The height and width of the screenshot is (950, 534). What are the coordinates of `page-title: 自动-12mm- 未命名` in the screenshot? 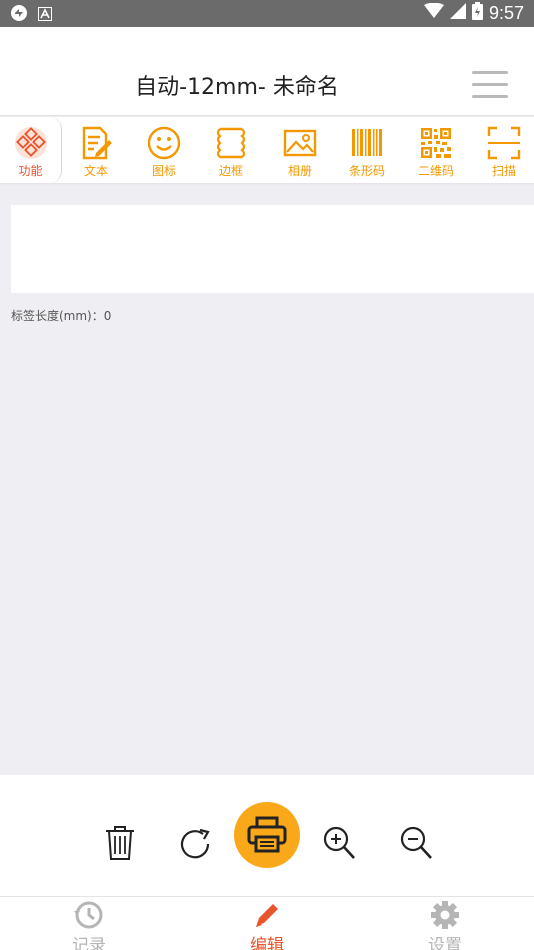 It's located at (237, 87).